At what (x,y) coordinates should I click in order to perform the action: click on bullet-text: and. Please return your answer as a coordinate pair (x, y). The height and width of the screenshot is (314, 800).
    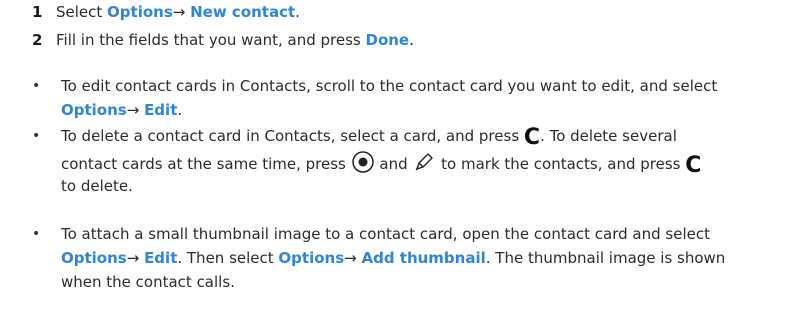
    Looking at the image, I should click on (393, 164).